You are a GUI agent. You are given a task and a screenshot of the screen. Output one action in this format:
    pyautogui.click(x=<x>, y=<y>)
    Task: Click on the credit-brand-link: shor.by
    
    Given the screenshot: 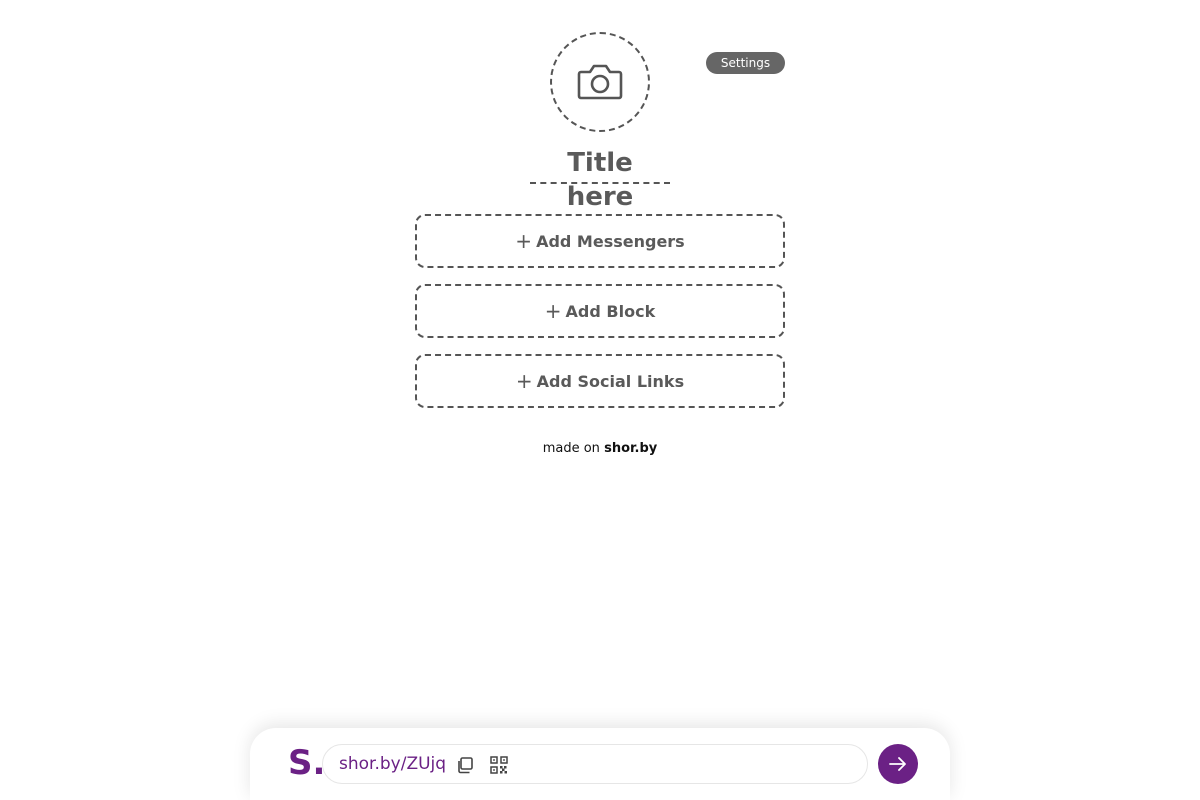 What is the action you would take?
    pyautogui.click(x=630, y=448)
    